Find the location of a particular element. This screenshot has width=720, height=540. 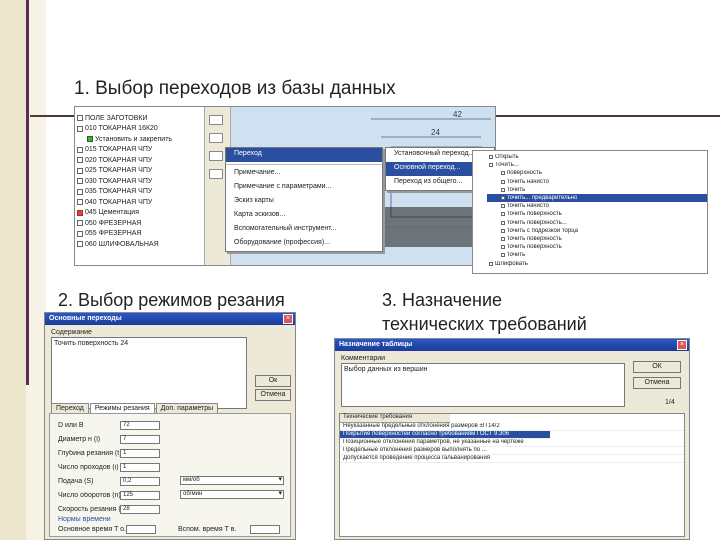

input-d: 72 is located at coordinates (140, 425).